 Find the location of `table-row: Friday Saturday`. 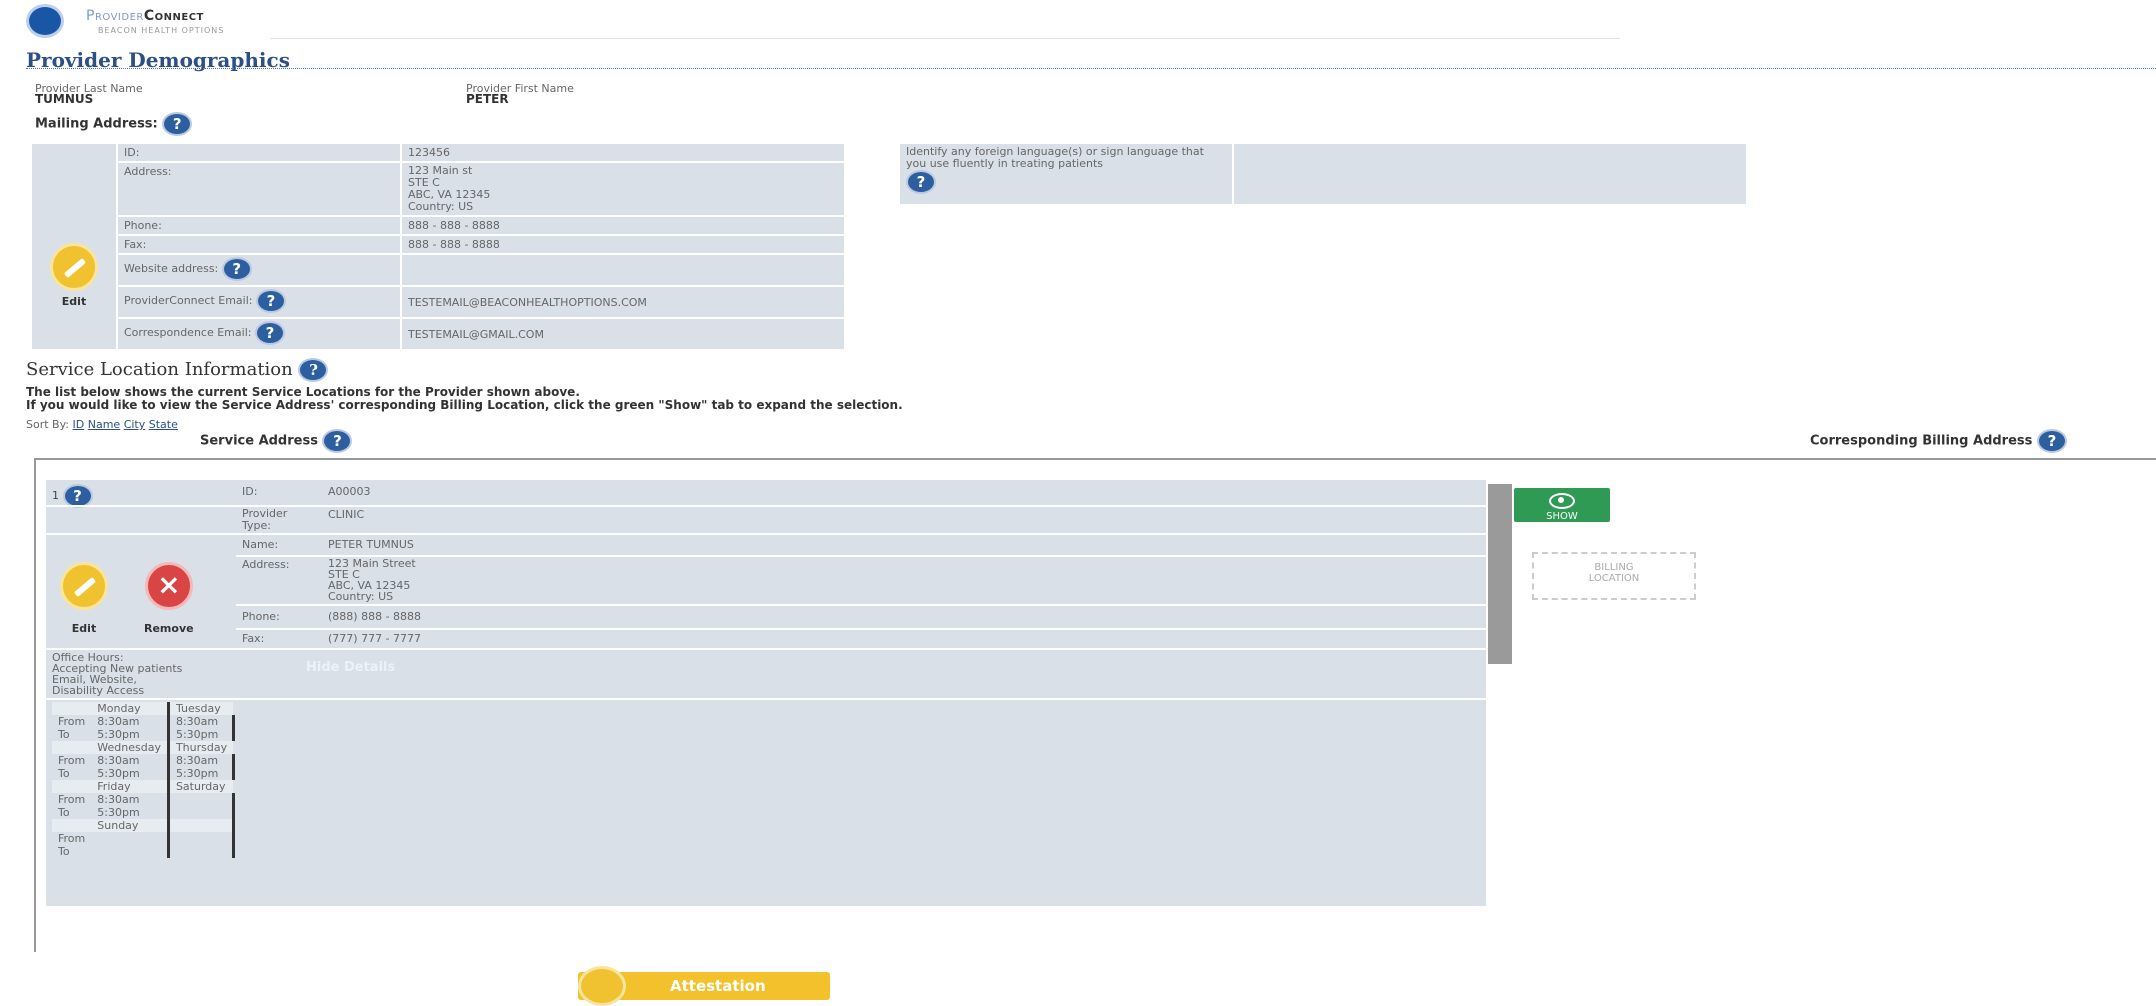

table-row: Friday Saturday is located at coordinates (143, 786).